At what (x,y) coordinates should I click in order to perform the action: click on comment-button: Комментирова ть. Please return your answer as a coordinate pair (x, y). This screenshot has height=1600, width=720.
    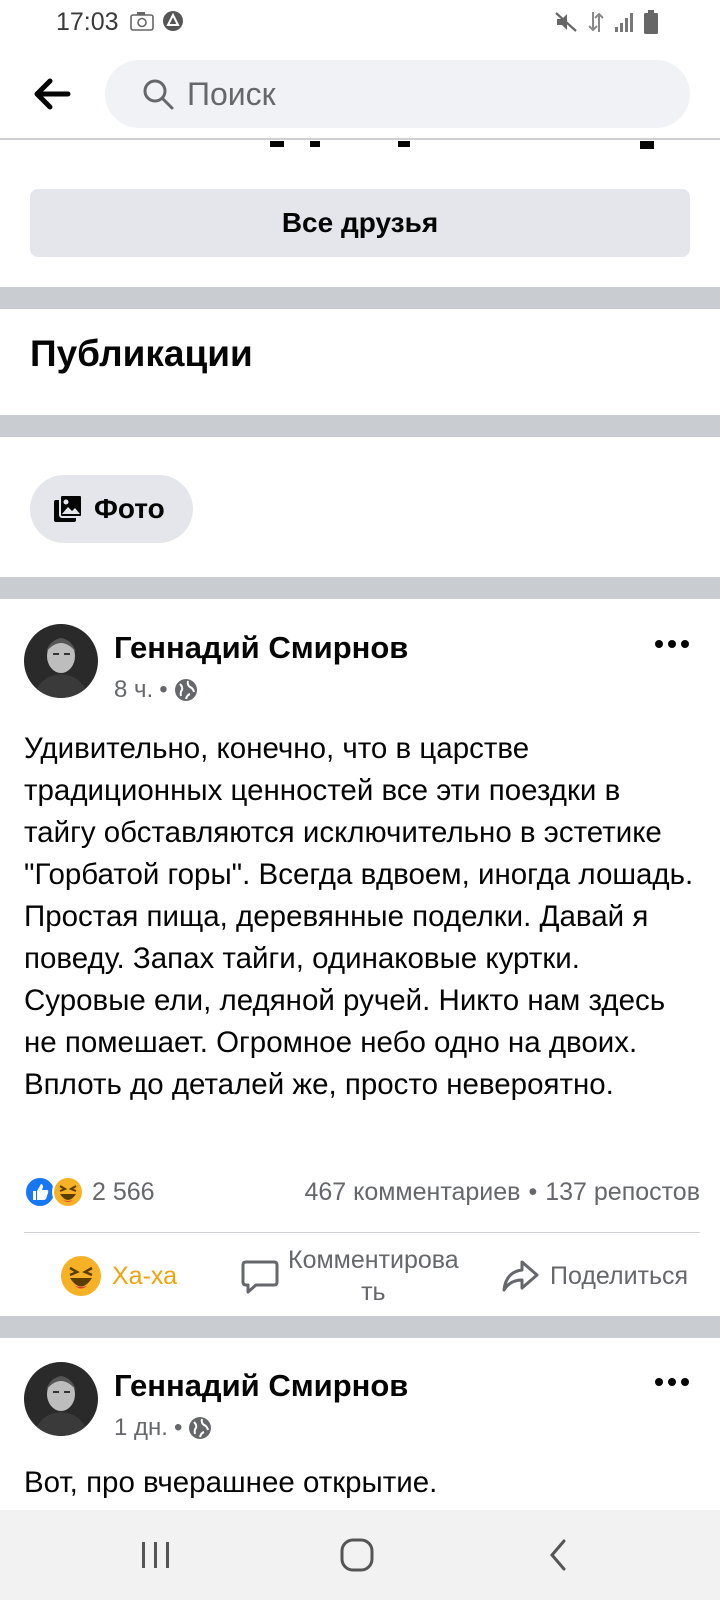
    Looking at the image, I should click on (349, 1276).